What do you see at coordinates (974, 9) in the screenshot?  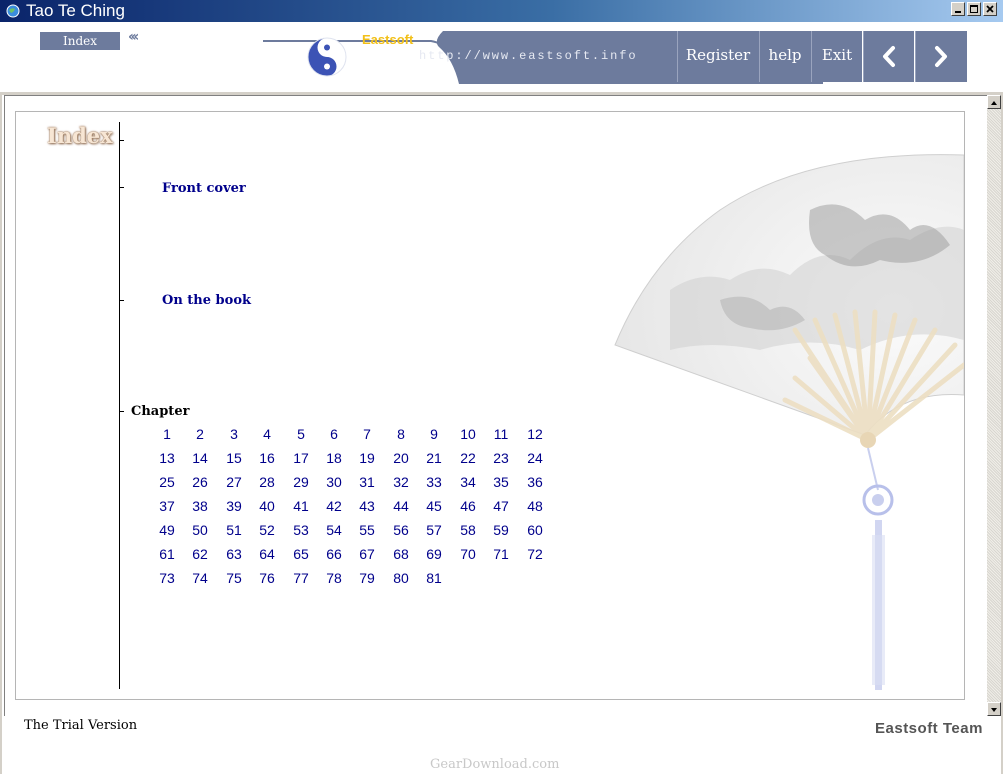 I see `maximize-button` at bounding box center [974, 9].